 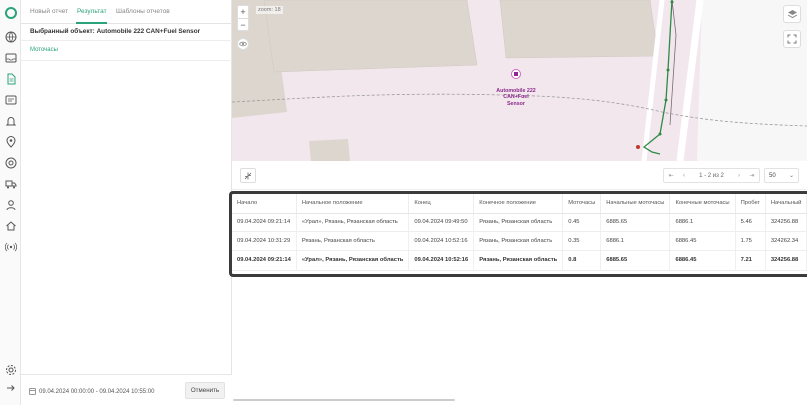 What do you see at coordinates (344, 400) in the screenshot?
I see `horizontal-scrollbar` at bounding box center [344, 400].